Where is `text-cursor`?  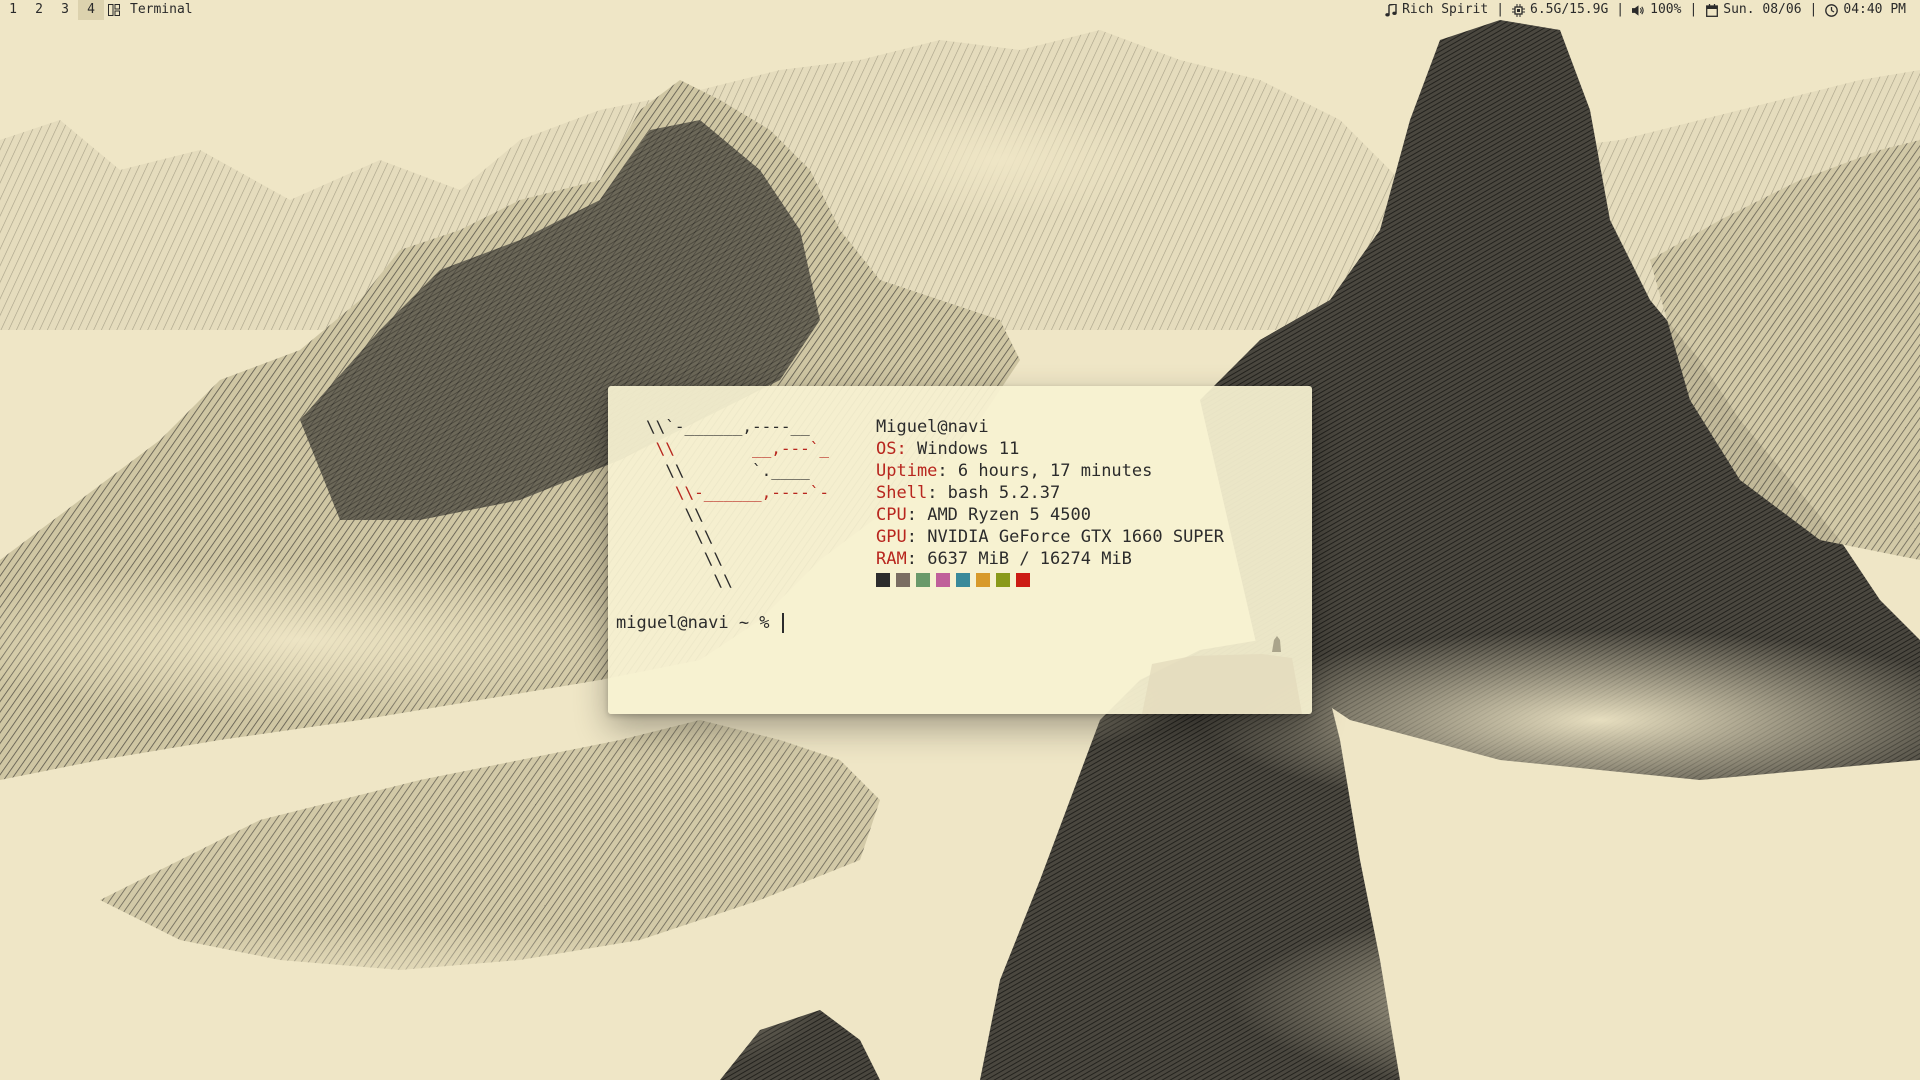
text-cursor is located at coordinates (782, 623).